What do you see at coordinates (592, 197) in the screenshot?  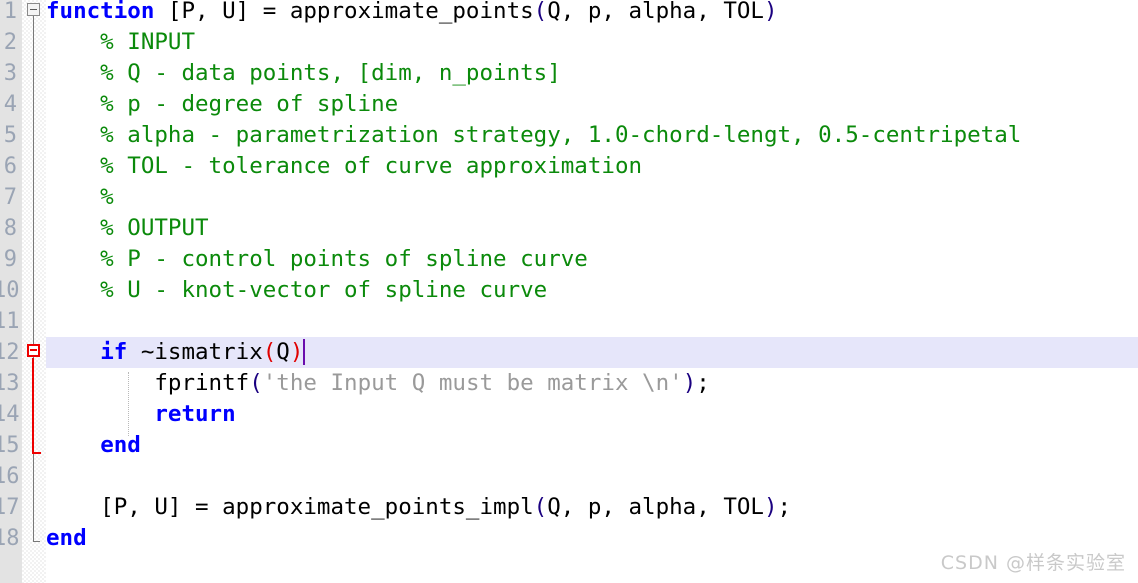 I see `code-line: %` at bounding box center [592, 197].